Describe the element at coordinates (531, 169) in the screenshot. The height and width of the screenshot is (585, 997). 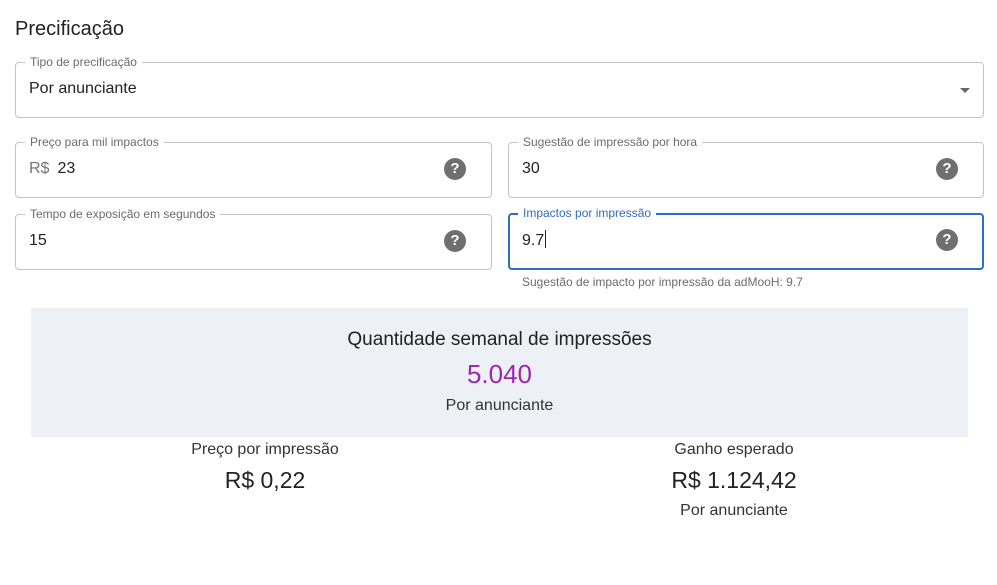
I see `hourly-suggestion-value: 30` at that location.